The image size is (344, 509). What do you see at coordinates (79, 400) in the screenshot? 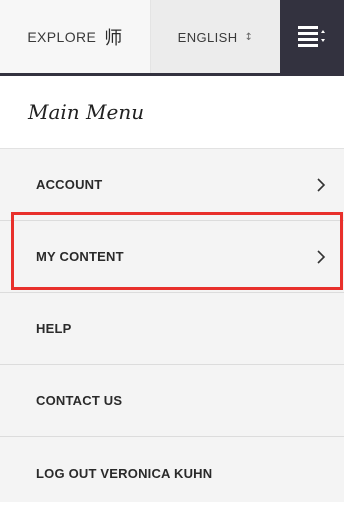
I see `menu-item-label: CONTACT US` at bounding box center [79, 400].